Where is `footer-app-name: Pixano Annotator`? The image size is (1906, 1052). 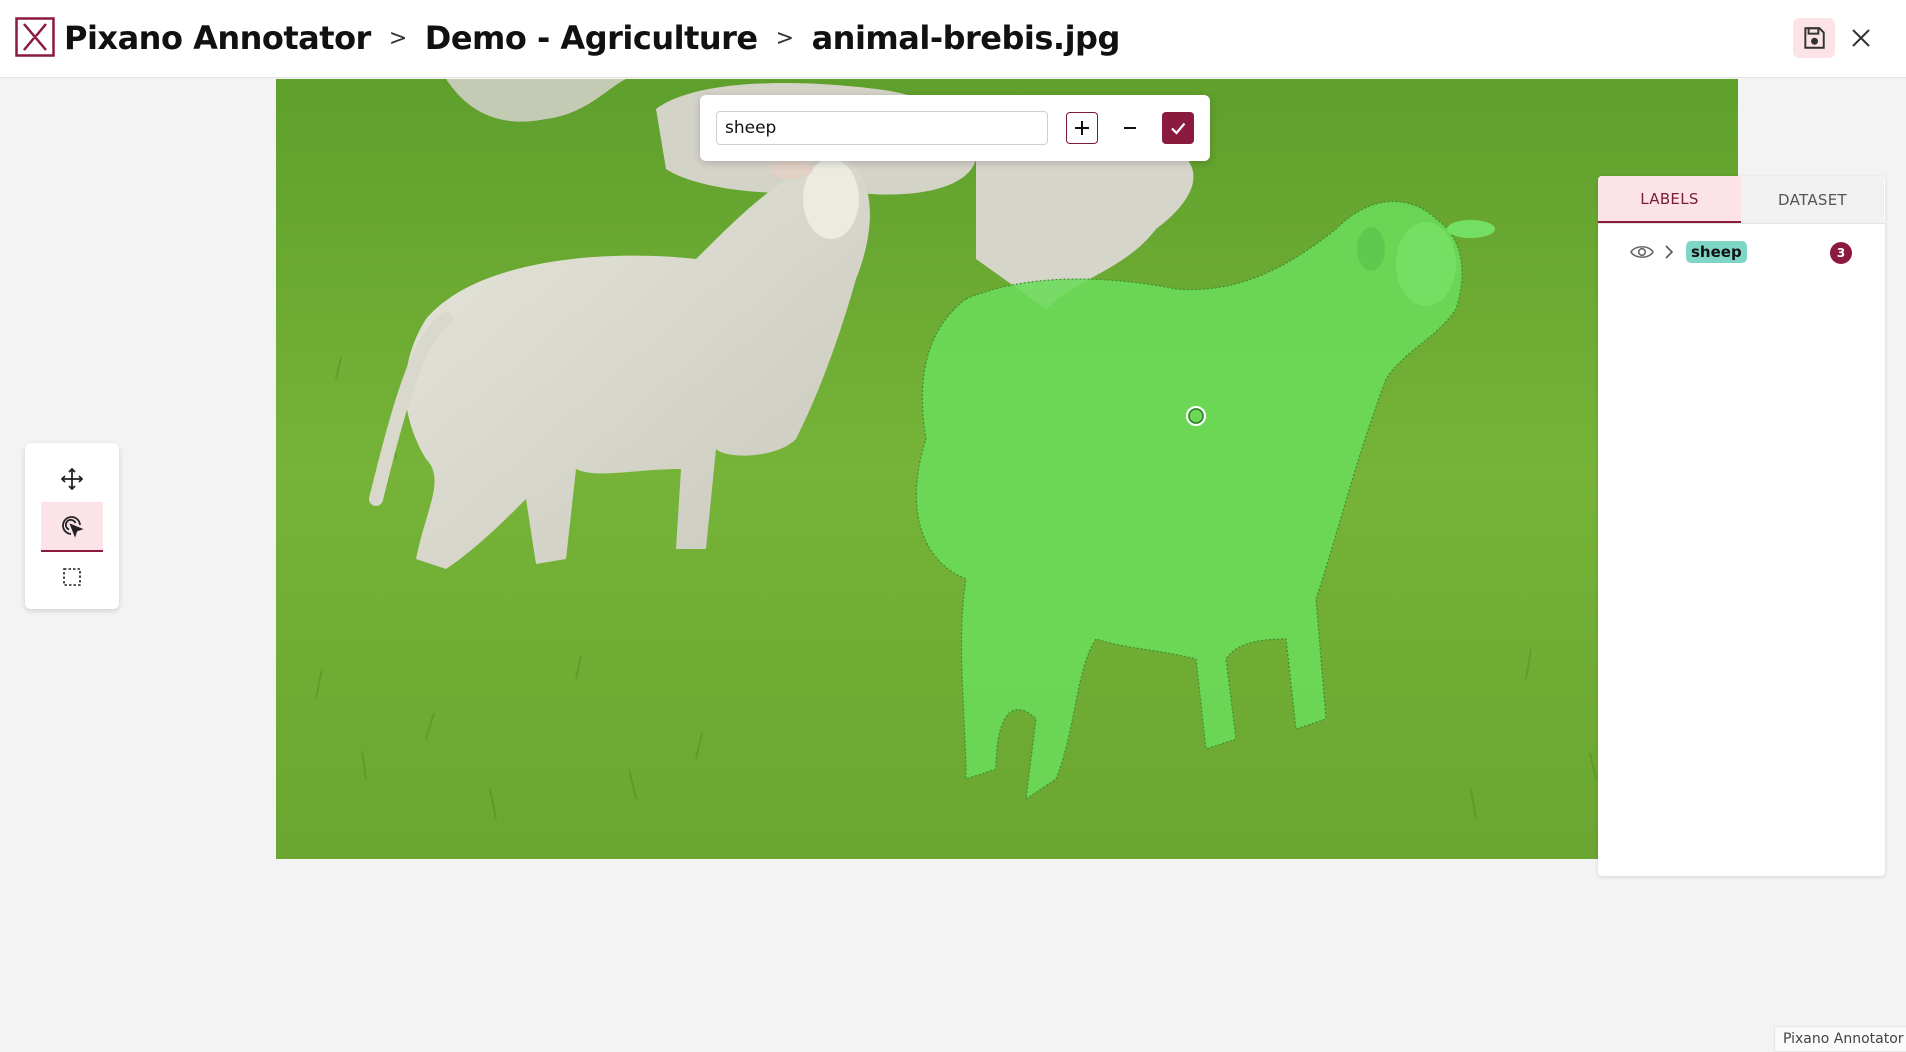
footer-app-name: Pixano Annotator is located at coordinates (1840, 1039).